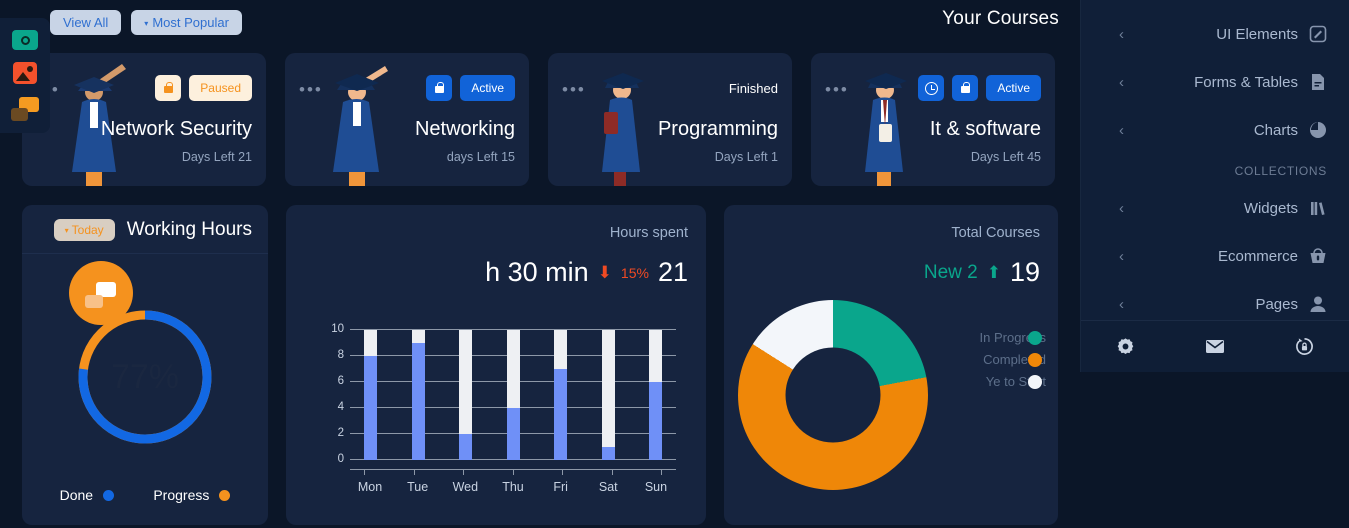  I want to click on chevron-down-icon: ▾, so click(66, 231).